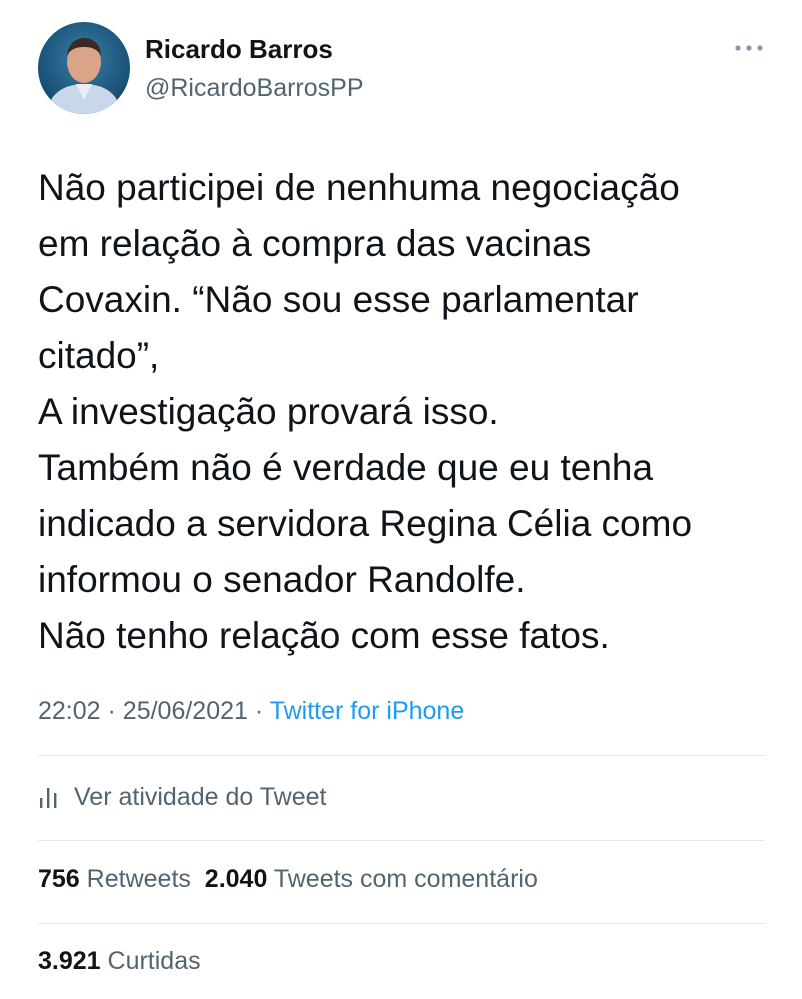 This screenshot has height=999, width=802. What do you see at coordinates (59, 879) in the screenshot?
I see `retweets-count: 756` at bounding box center [59, 879].